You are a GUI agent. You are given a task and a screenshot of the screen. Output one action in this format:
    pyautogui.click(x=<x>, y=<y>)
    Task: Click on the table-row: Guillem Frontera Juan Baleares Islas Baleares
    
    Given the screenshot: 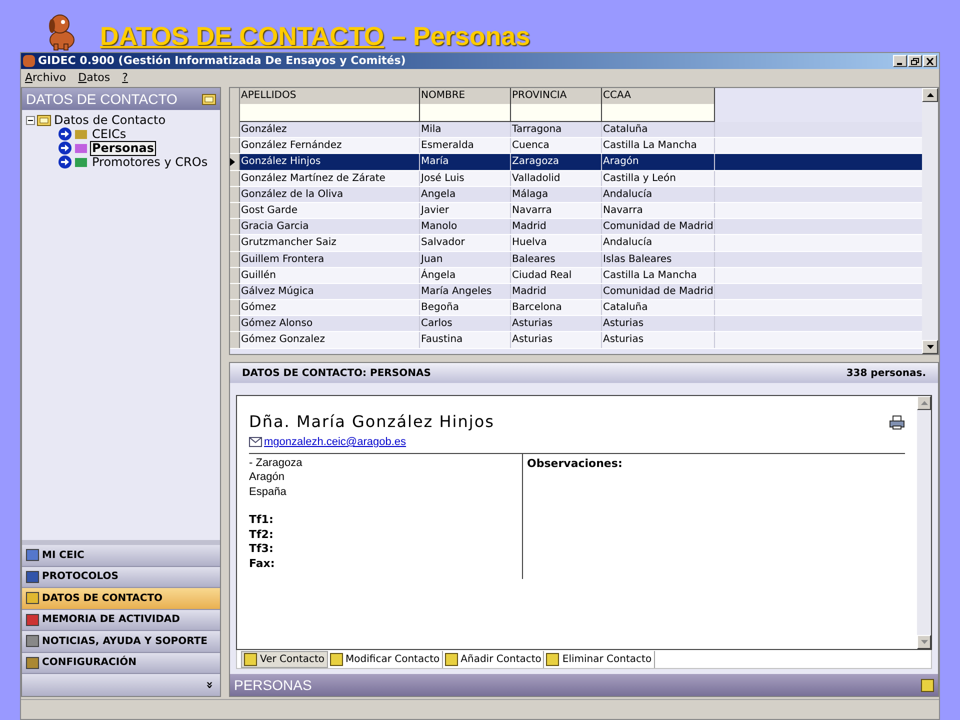 What is the action you would take?
    pyautogui.click(x=576, y=260)
    